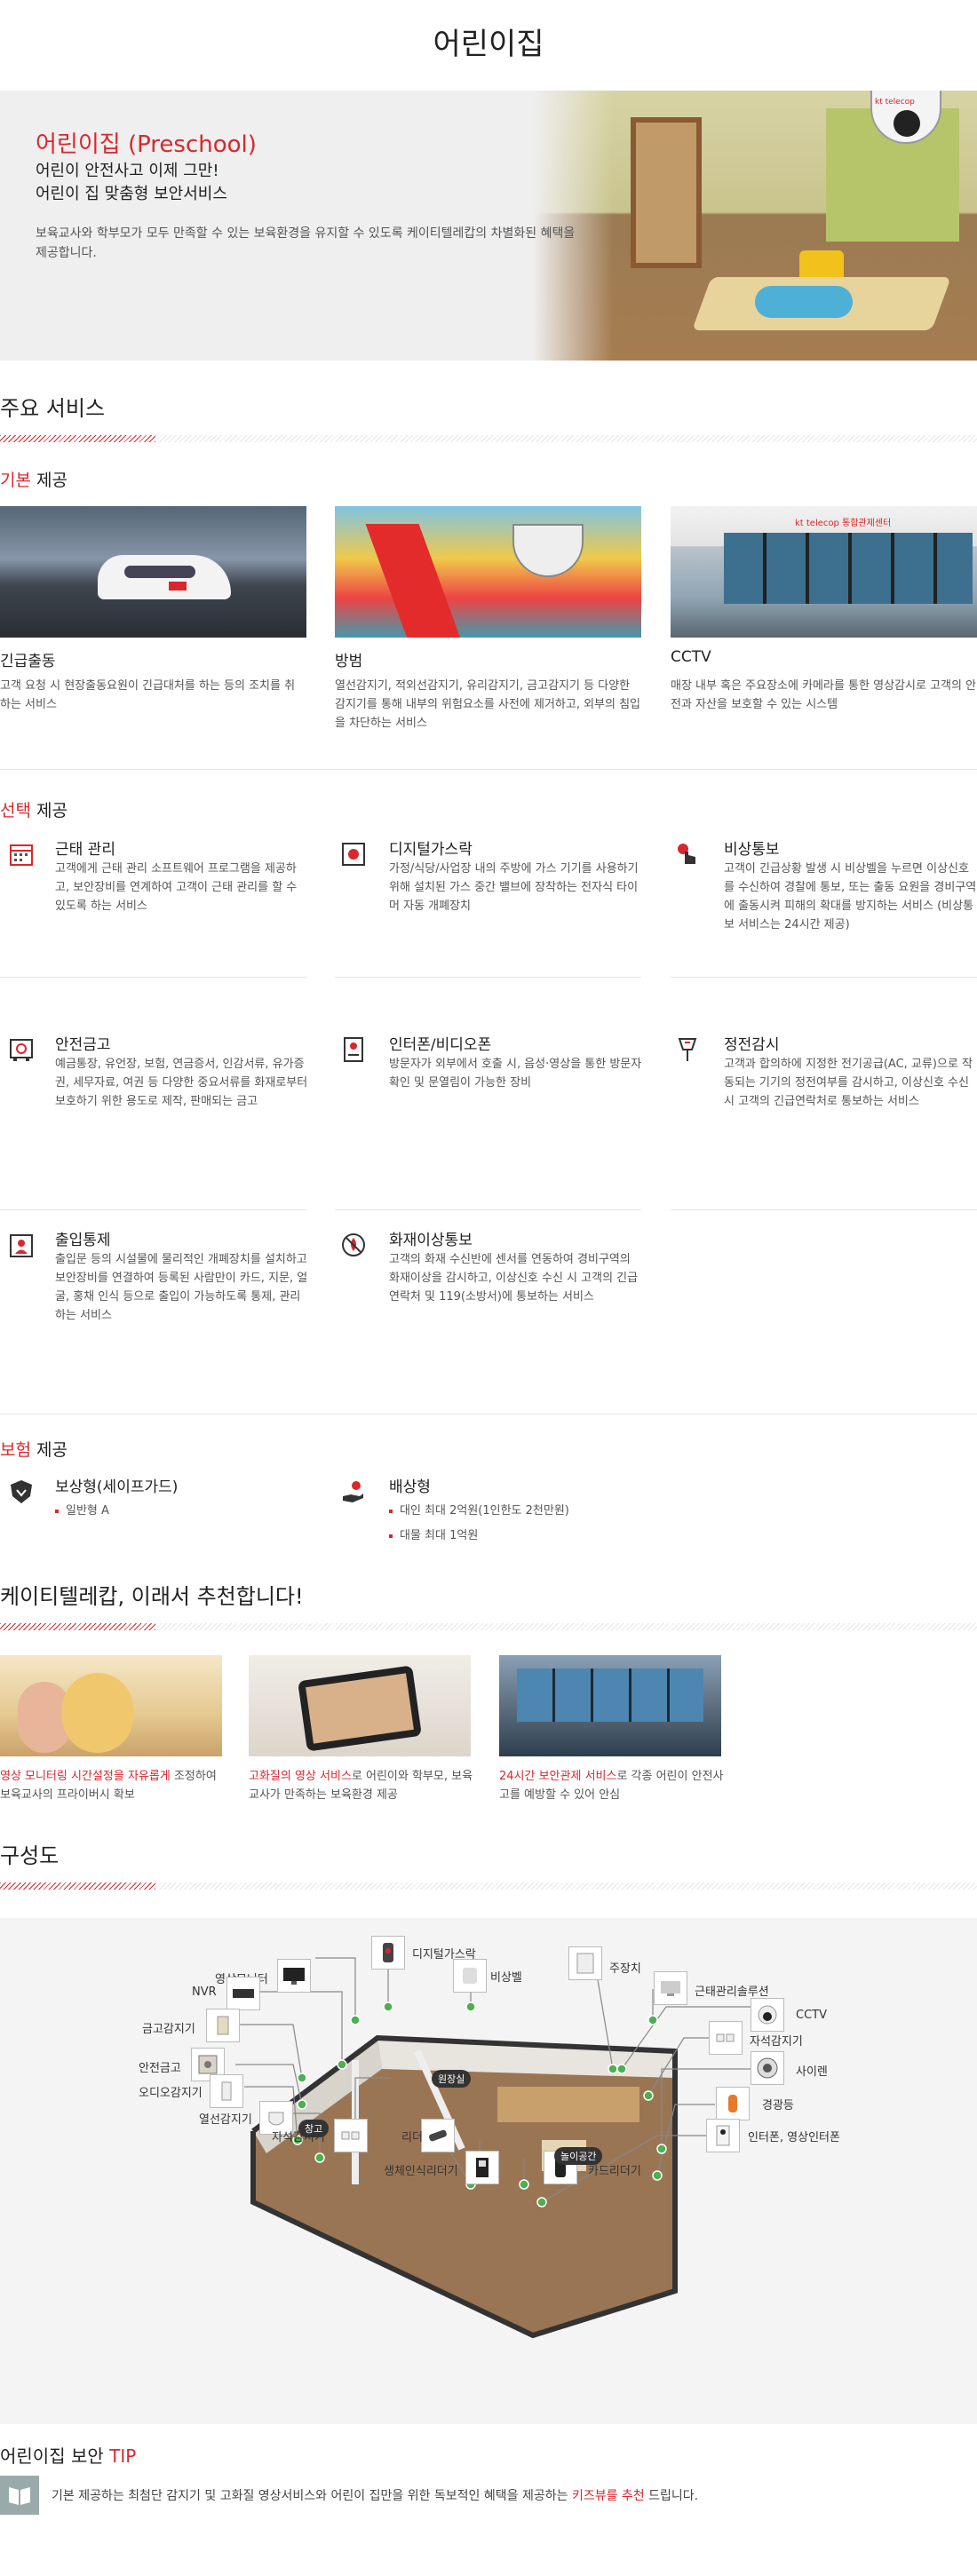 The height and width of the screenshot is (2576, 977). What do you see at coordinates (171, 2094) in the screenshot?
I see `diagram-label: 오디오감지기` at bounding box center [171, 2094].